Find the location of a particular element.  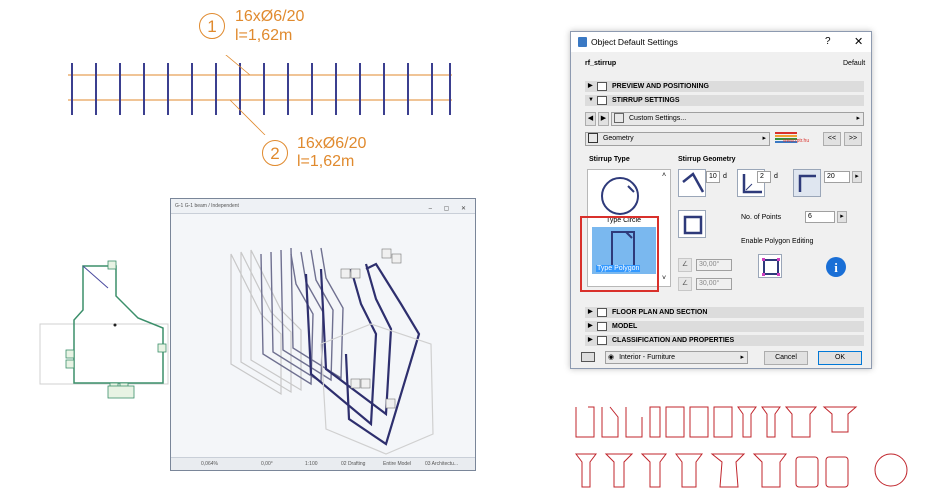

callout-2-length: l=1,62m is located at coordinates (326, 161).